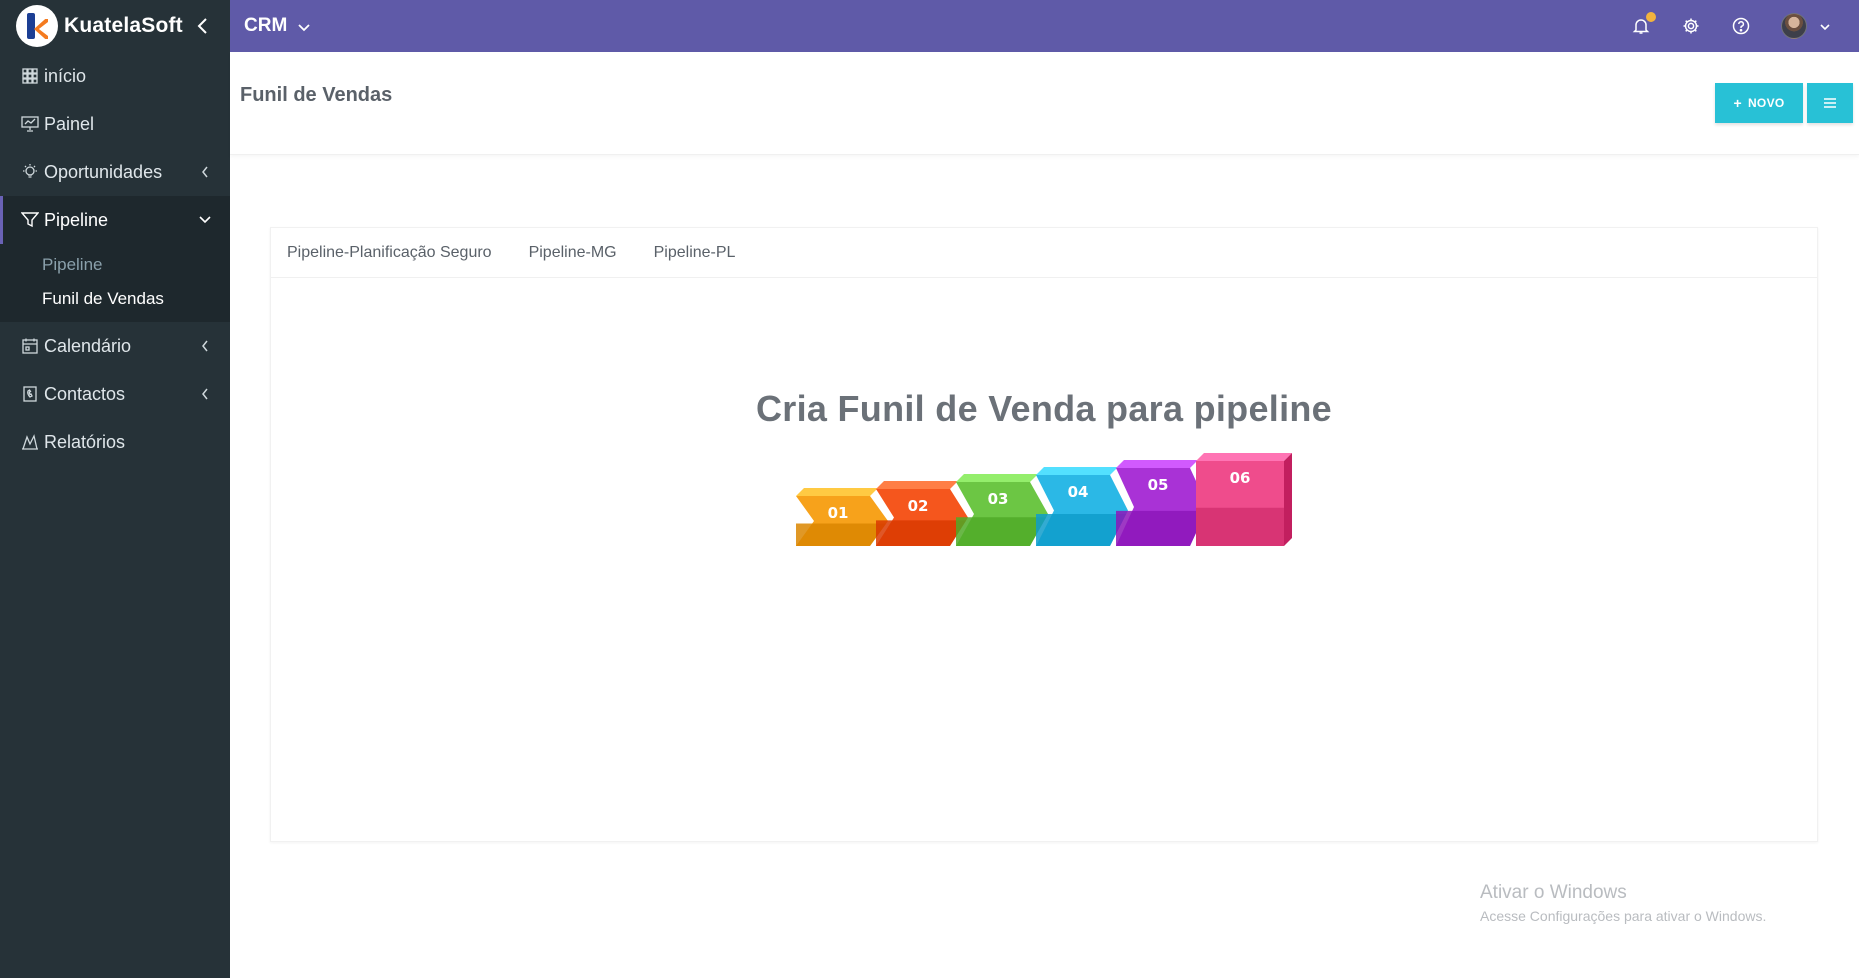  Describe the element at coordinates (1082, 506) in the screenshot. I see `funnel-step: 04` at that location.